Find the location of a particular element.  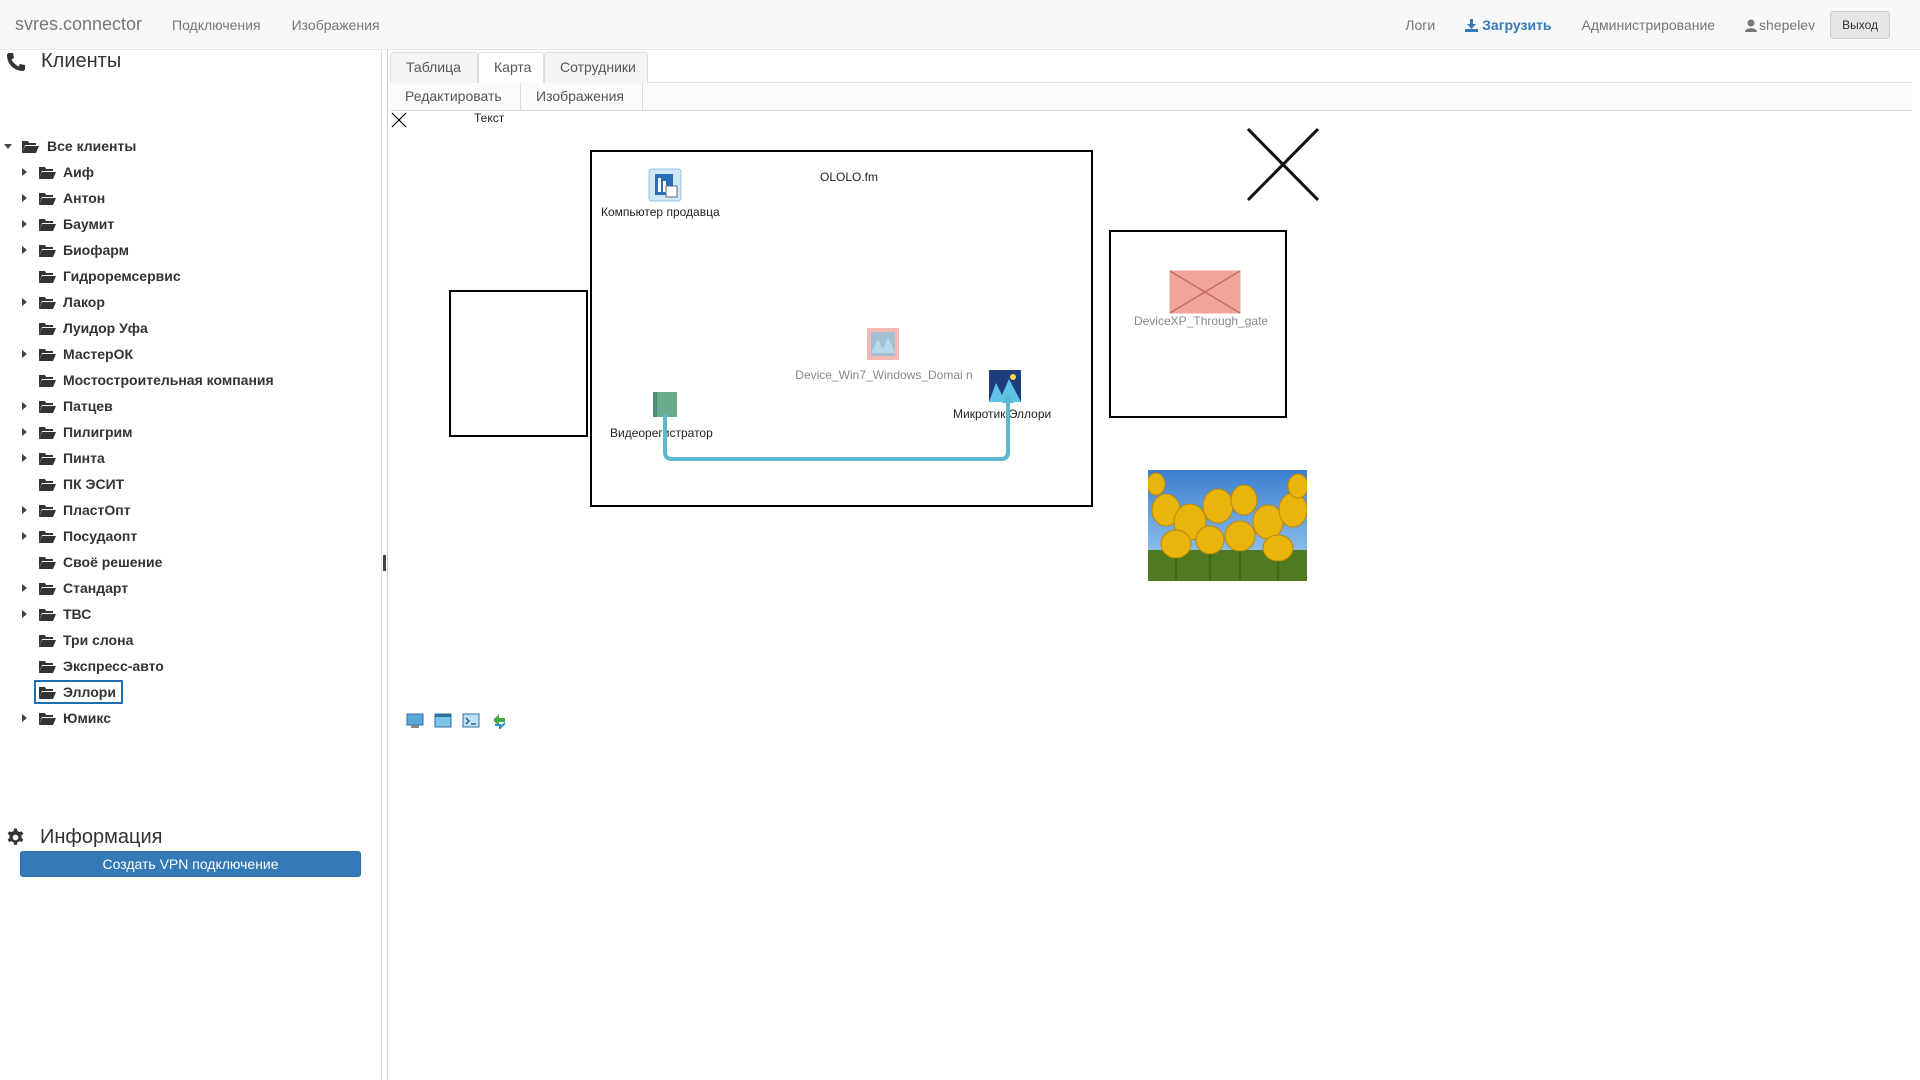

tree-item-client: Стандарт is located at coordinates (190, 588).